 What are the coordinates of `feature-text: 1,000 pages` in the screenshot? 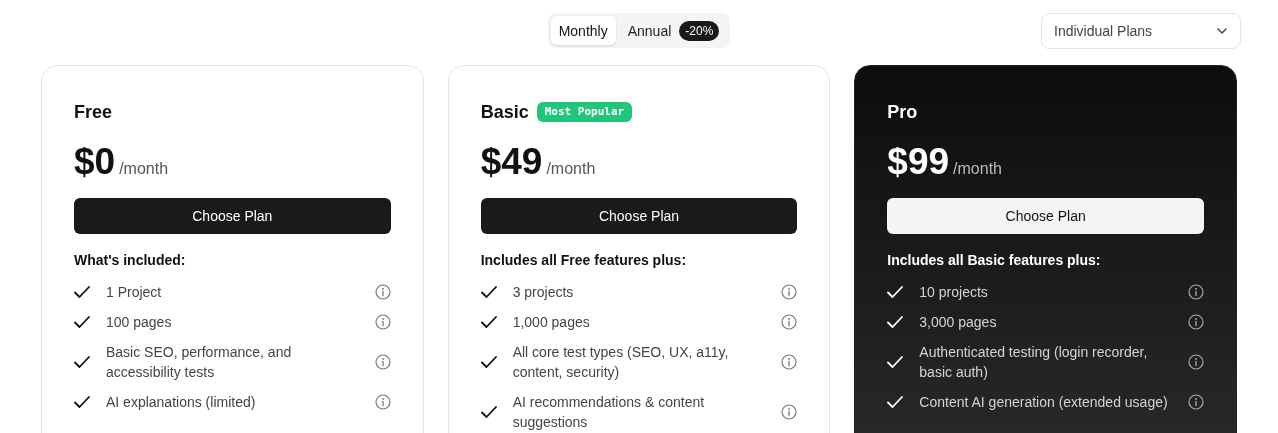 It's located at (551, 322).